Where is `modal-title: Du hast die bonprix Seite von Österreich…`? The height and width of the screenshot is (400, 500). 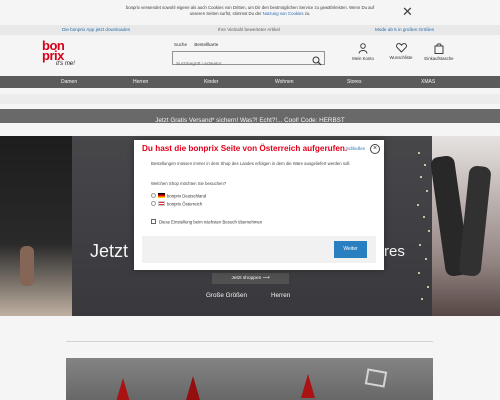 modal-title: Du hast die bonprix Seite von Österreich… is located at coordinates (245, 148).